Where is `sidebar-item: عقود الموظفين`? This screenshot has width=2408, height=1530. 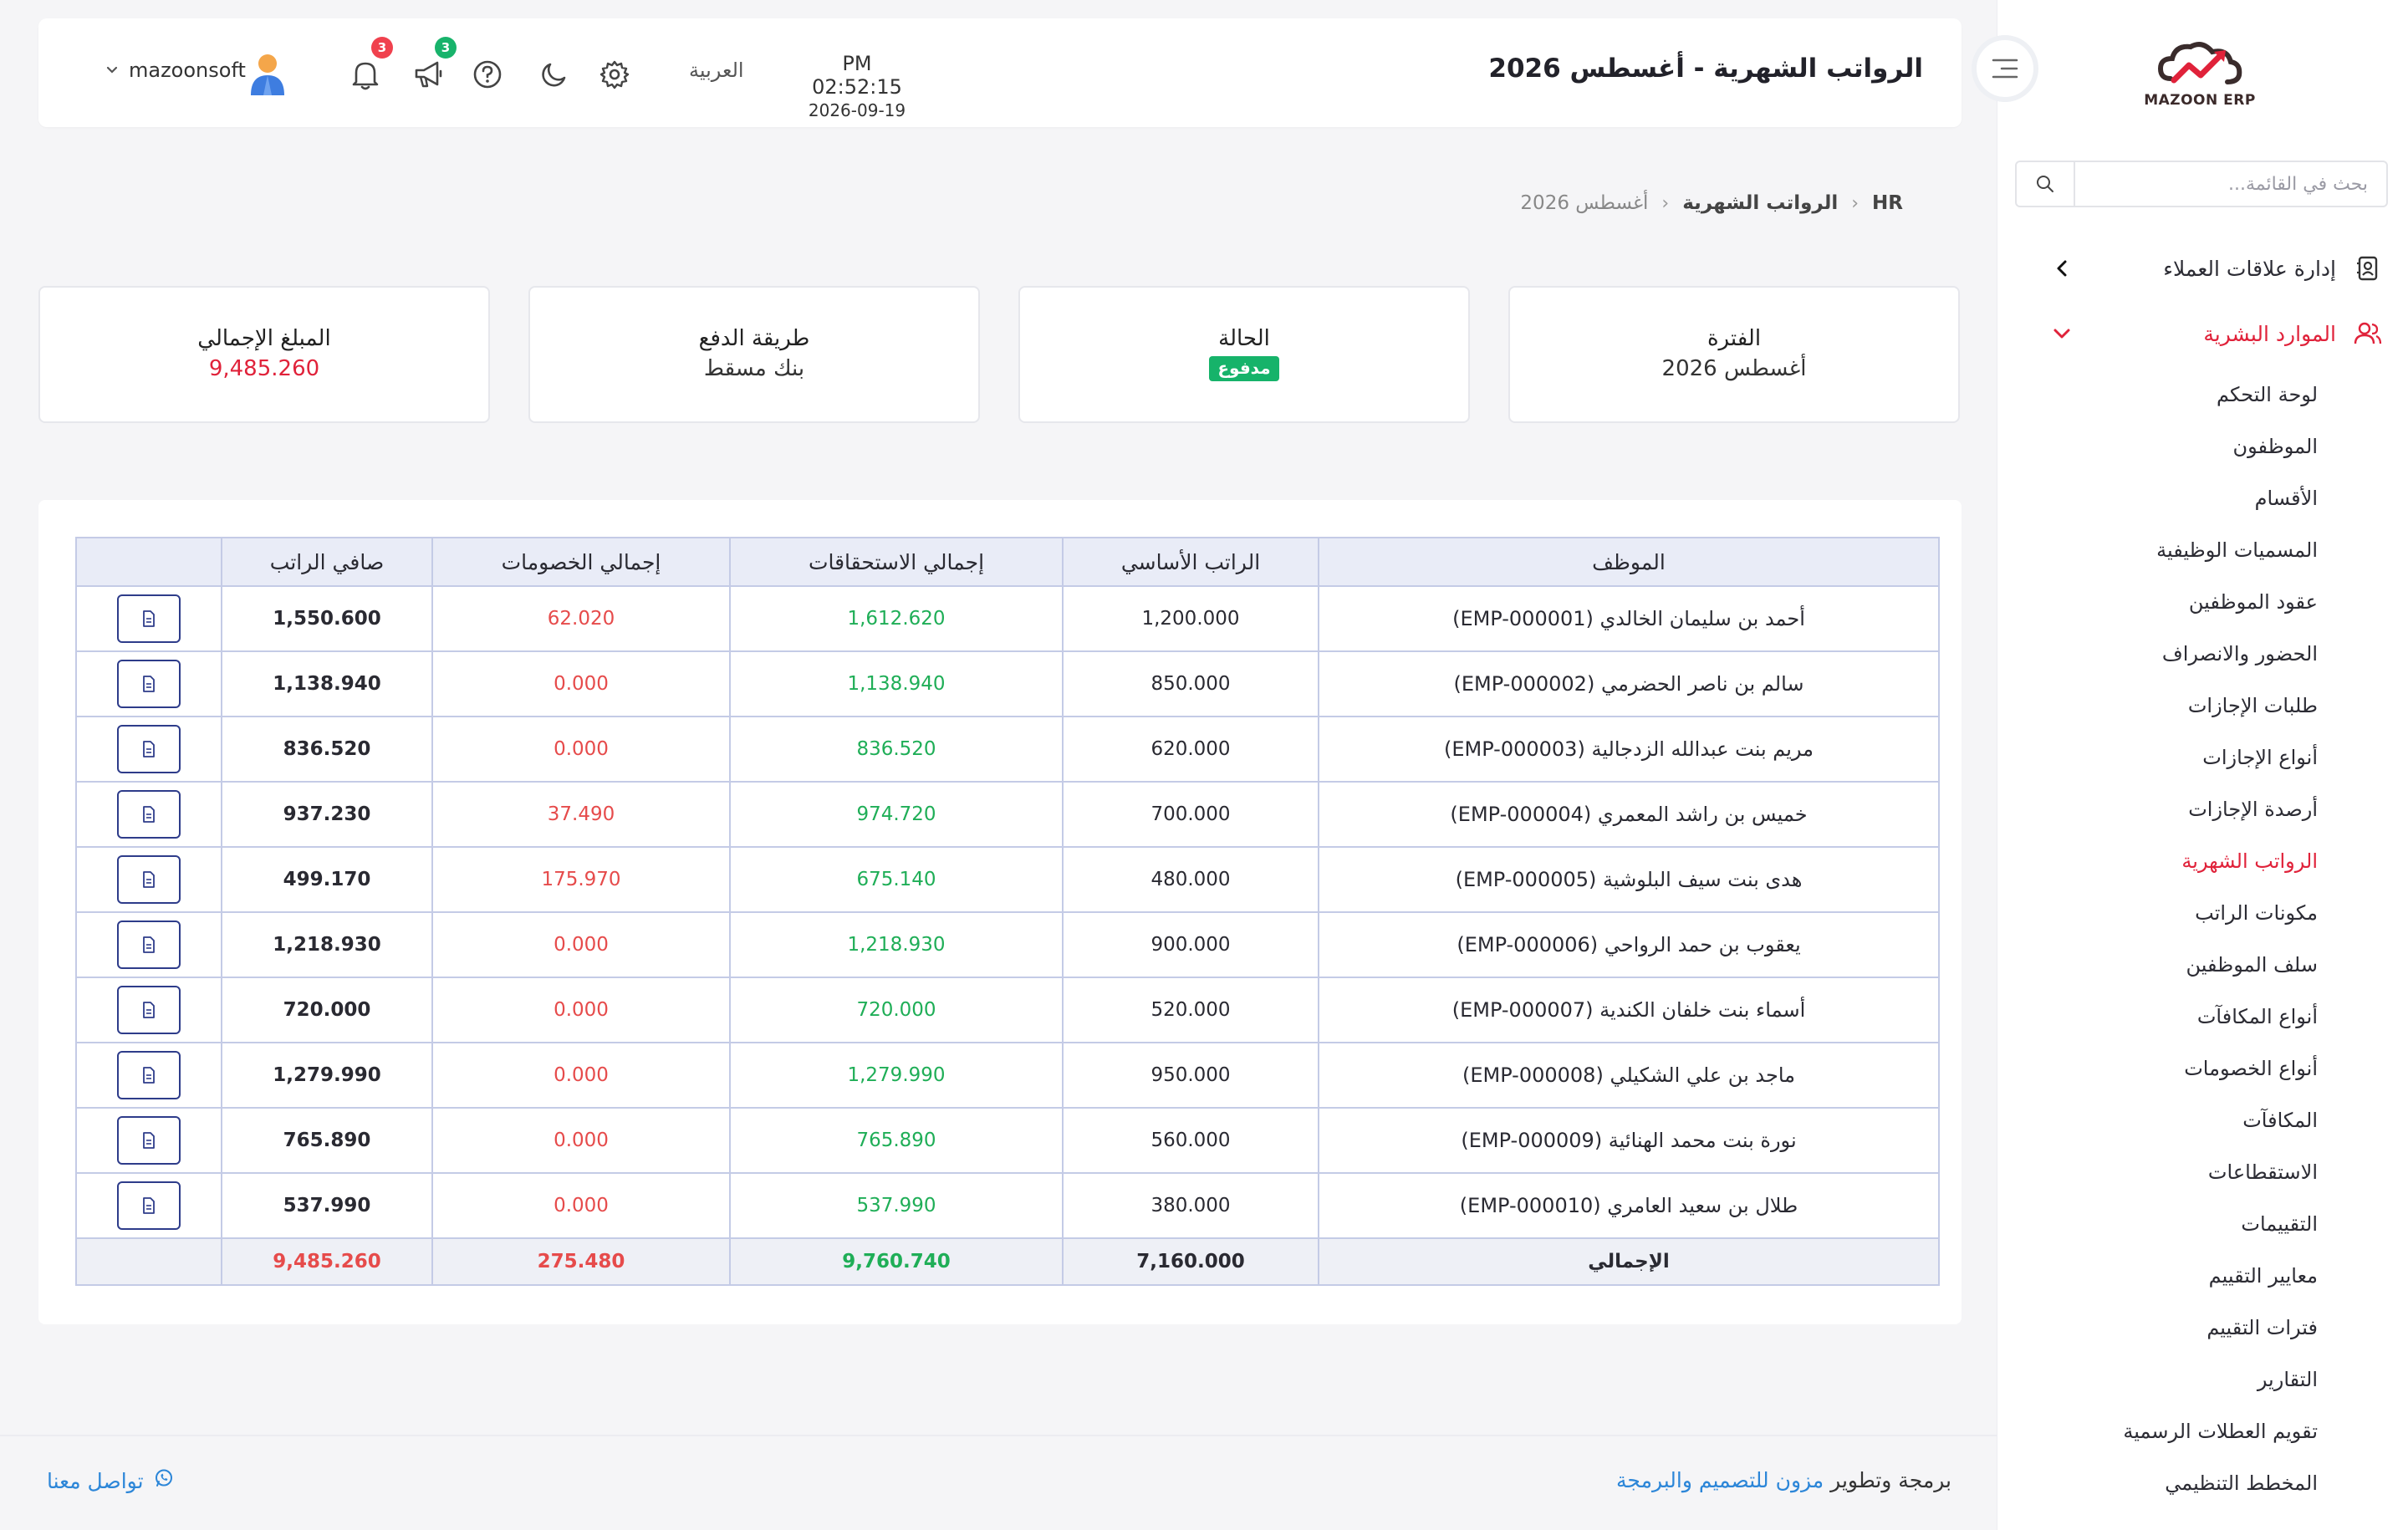
sidebar-item: عقود الموظفين is located at coordinates (2253, 602).